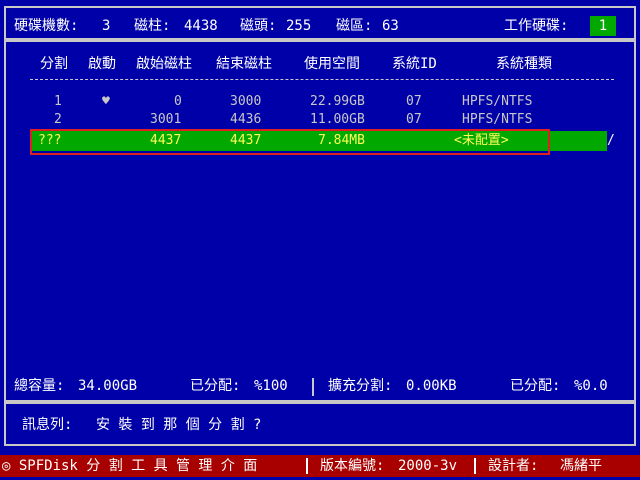  Describe the element at coordinates (352, 466) in the screenshot. I see `version-label: 版本編號:` at that location.